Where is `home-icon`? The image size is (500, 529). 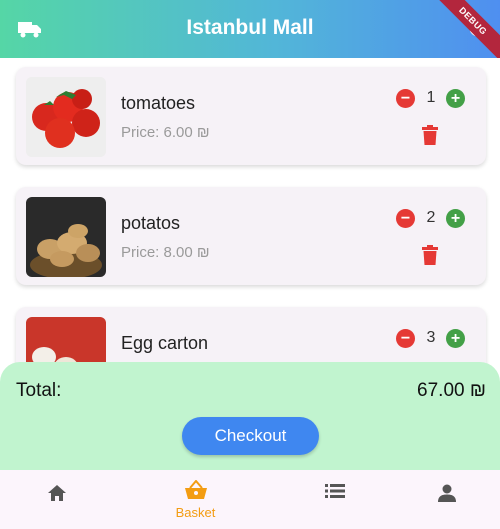
home-icon is located at coordinates (59, 495).